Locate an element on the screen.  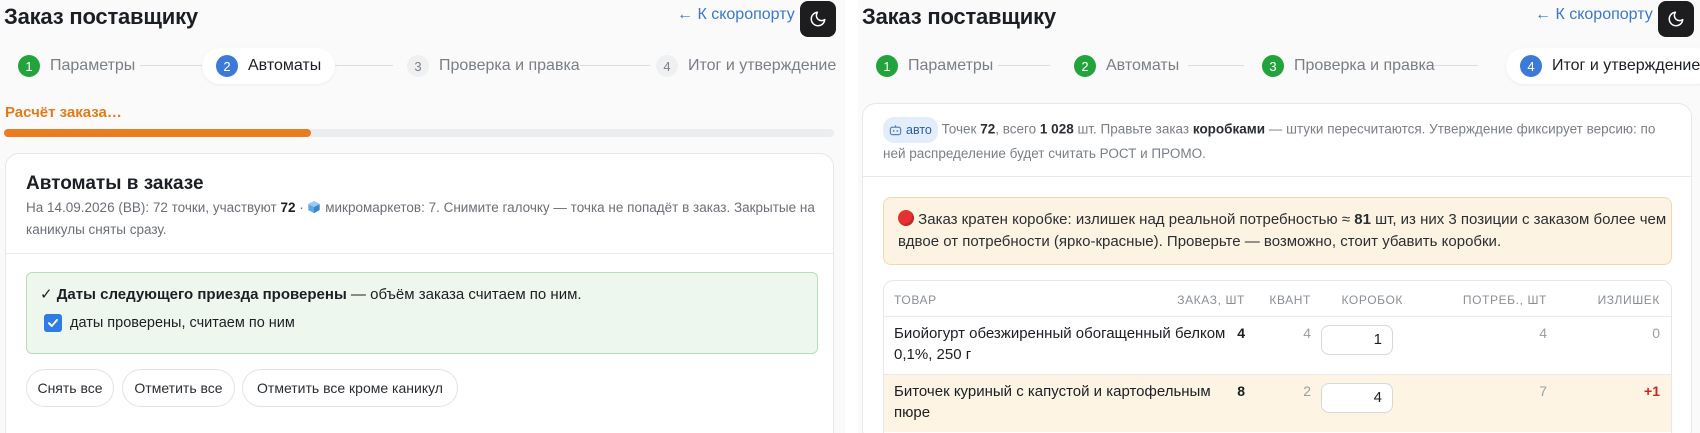
auto-badge: авто is located at coordinates (910, 130).